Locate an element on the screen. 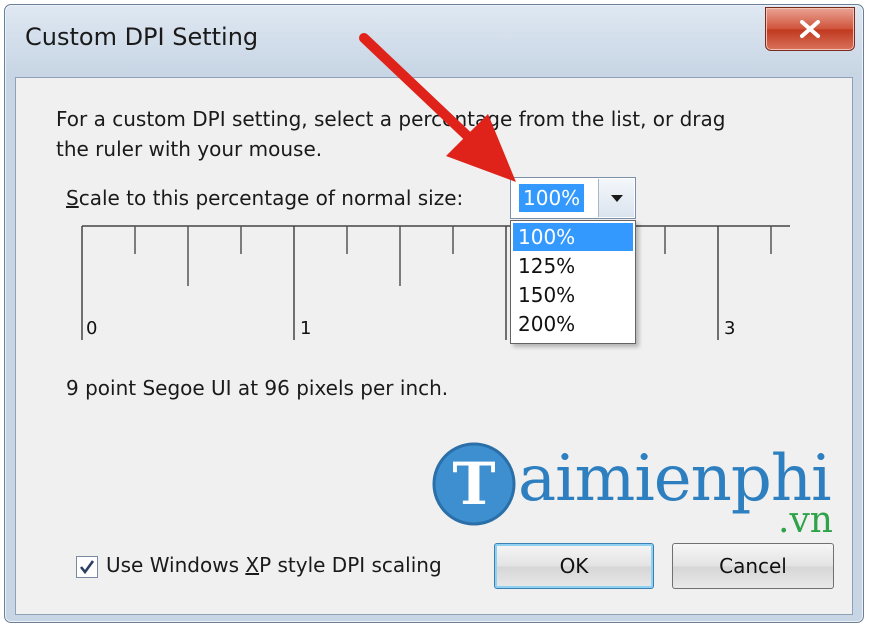 The height and width of the screenshot is (629, 870). dialog-title: Custom DPI Setting is located at coordinates (142, 37).